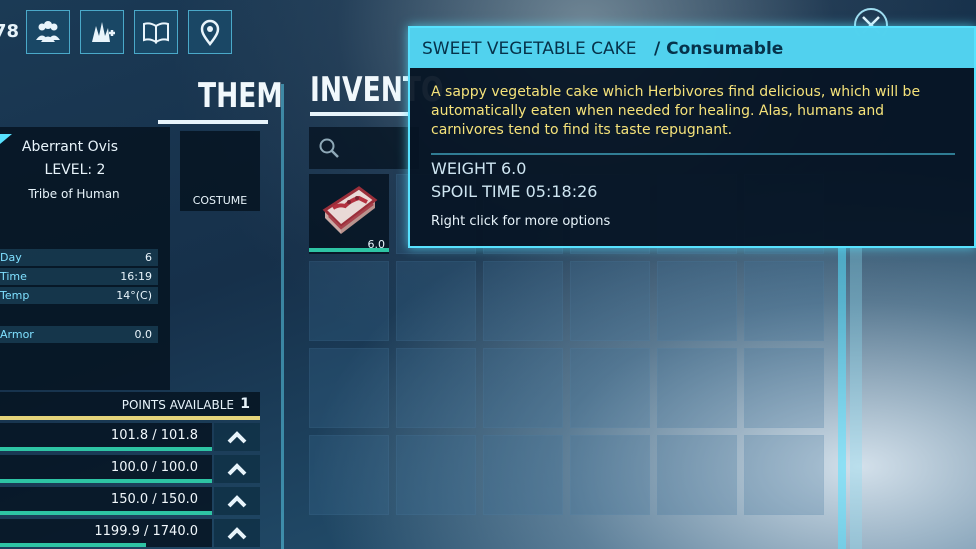 The image size is (976, 549). Describe the element at coordinates (146, 531) in the screenshot. I see `stat-bar-value: 1199.9 / 1740.0` at that location.